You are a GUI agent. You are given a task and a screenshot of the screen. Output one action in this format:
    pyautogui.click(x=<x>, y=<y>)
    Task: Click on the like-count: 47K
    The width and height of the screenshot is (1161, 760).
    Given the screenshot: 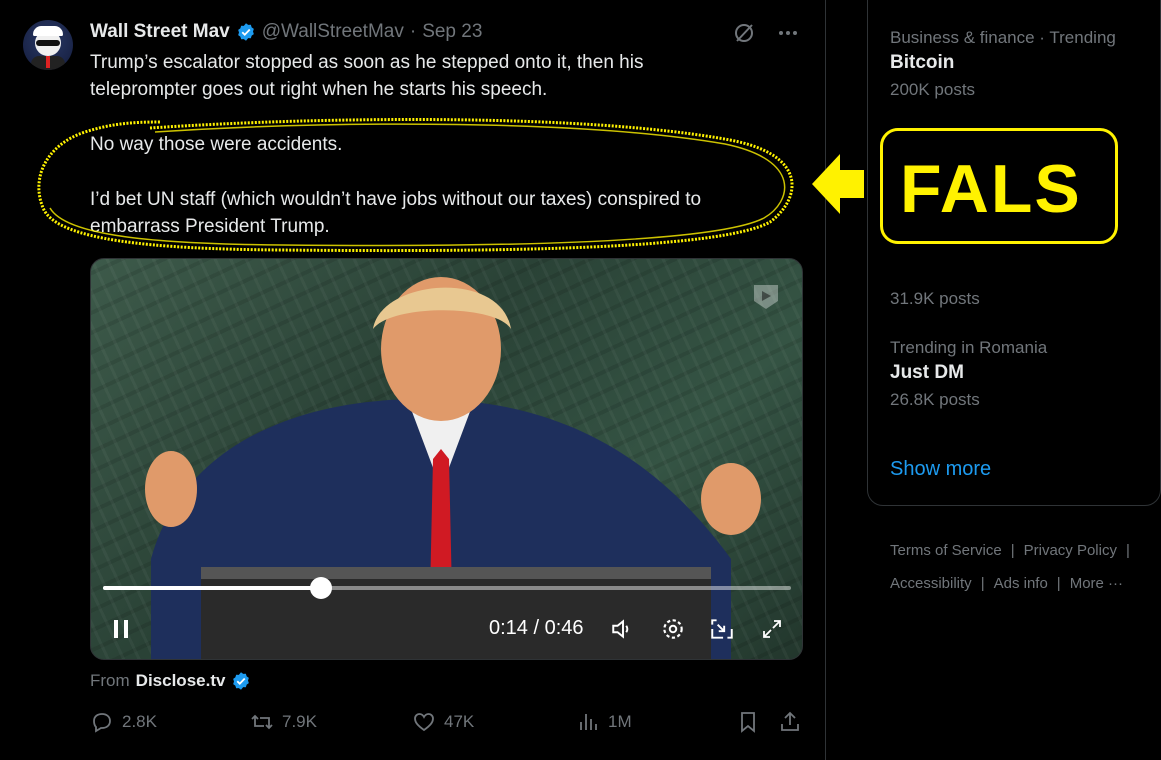 What is the action you would take?
    pyautogui.click(x=459, y=721)
    